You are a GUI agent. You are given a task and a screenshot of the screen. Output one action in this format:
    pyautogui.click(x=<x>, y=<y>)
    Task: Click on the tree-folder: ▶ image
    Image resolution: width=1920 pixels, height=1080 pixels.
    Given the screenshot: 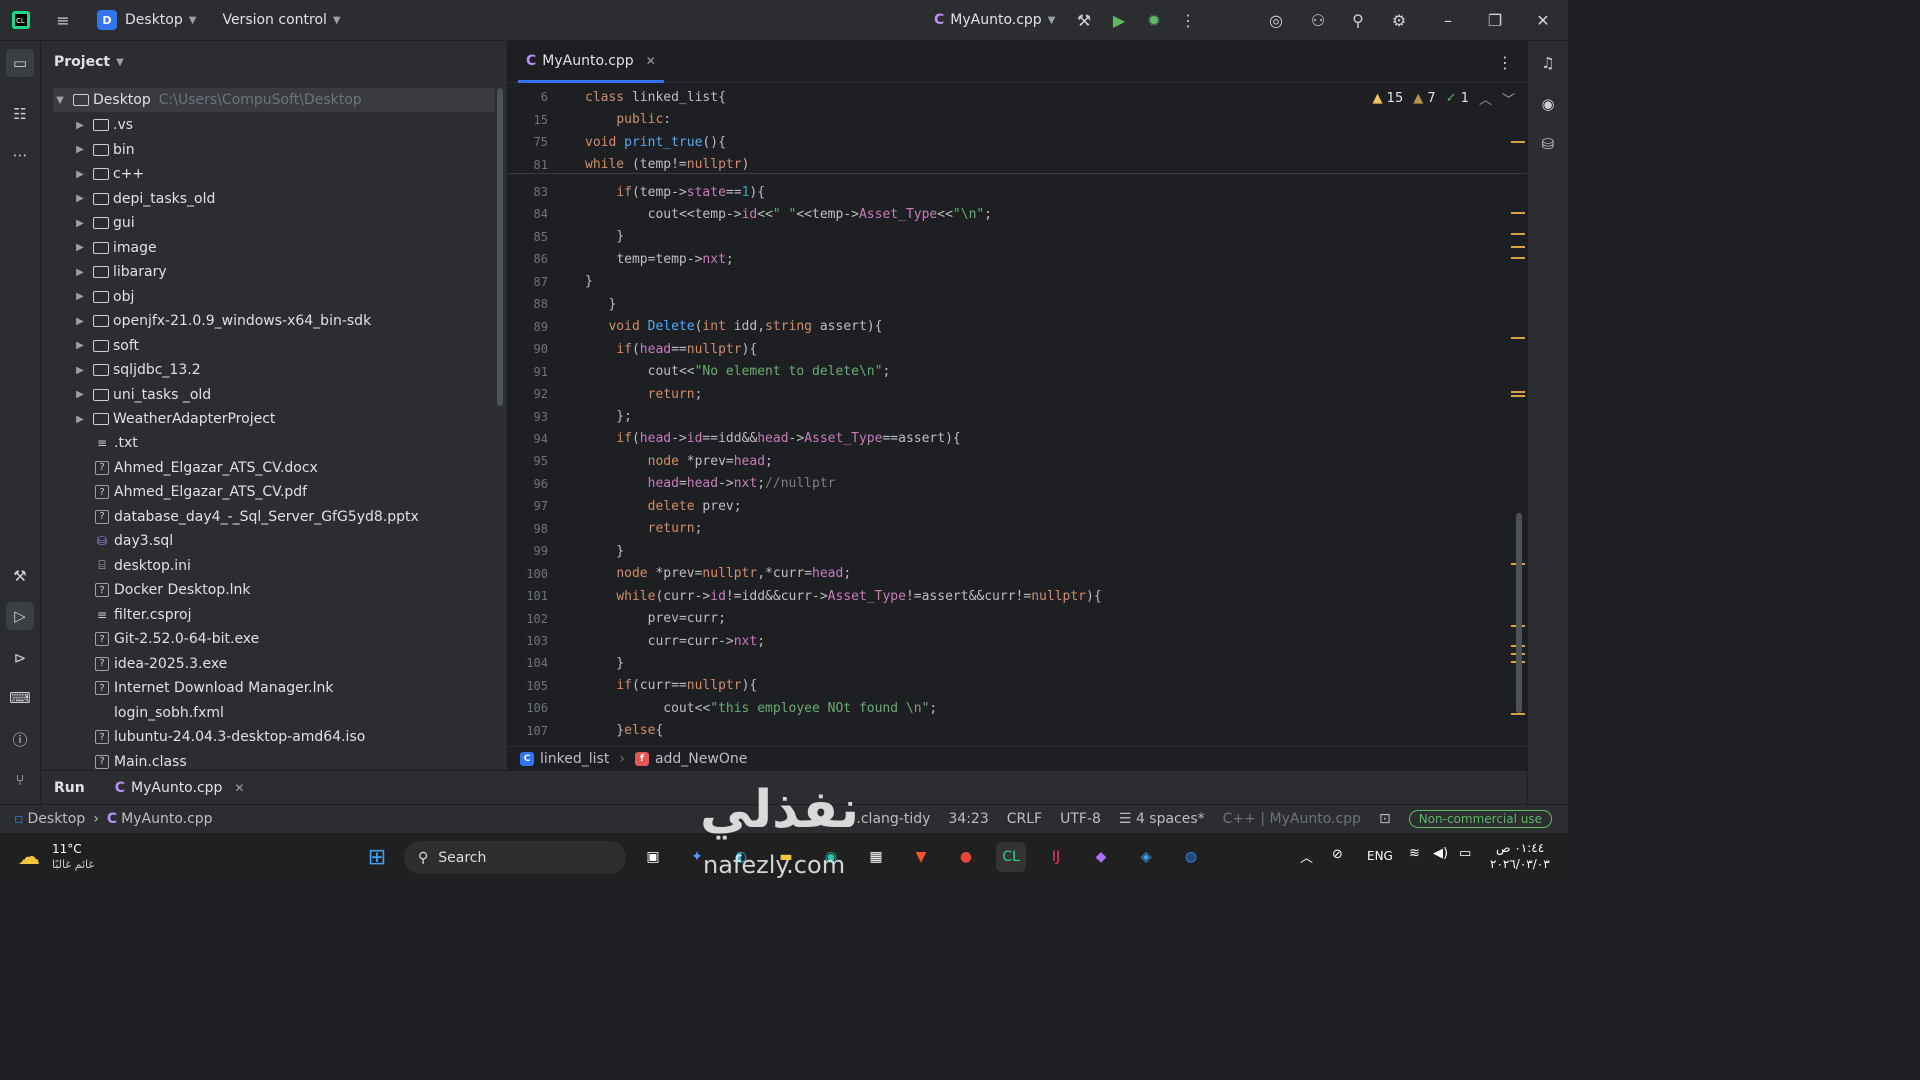 What is the action you would take?
    pyautogui.click(x=114, y=248)
    